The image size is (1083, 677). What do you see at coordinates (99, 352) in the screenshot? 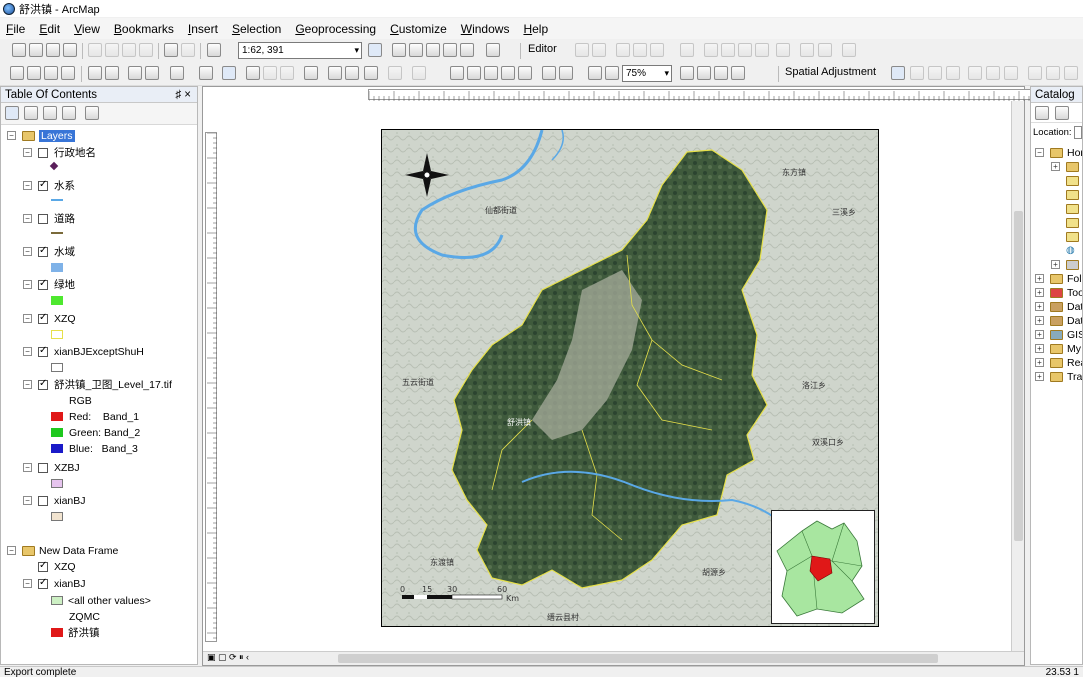
I see `layer-name: xianBJExceptShuH` at bounding box center [99, 352].